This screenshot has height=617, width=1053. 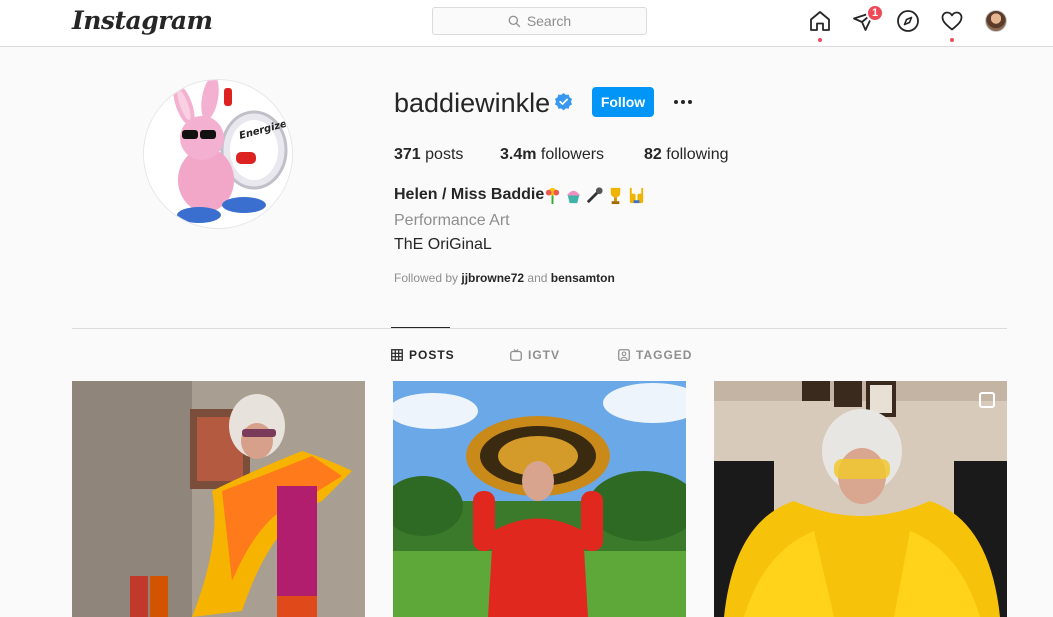 What do you see at coordinates (623, 102) in the screenshot?
I see `follow-button: Follow` at bounding box center [623, 102].